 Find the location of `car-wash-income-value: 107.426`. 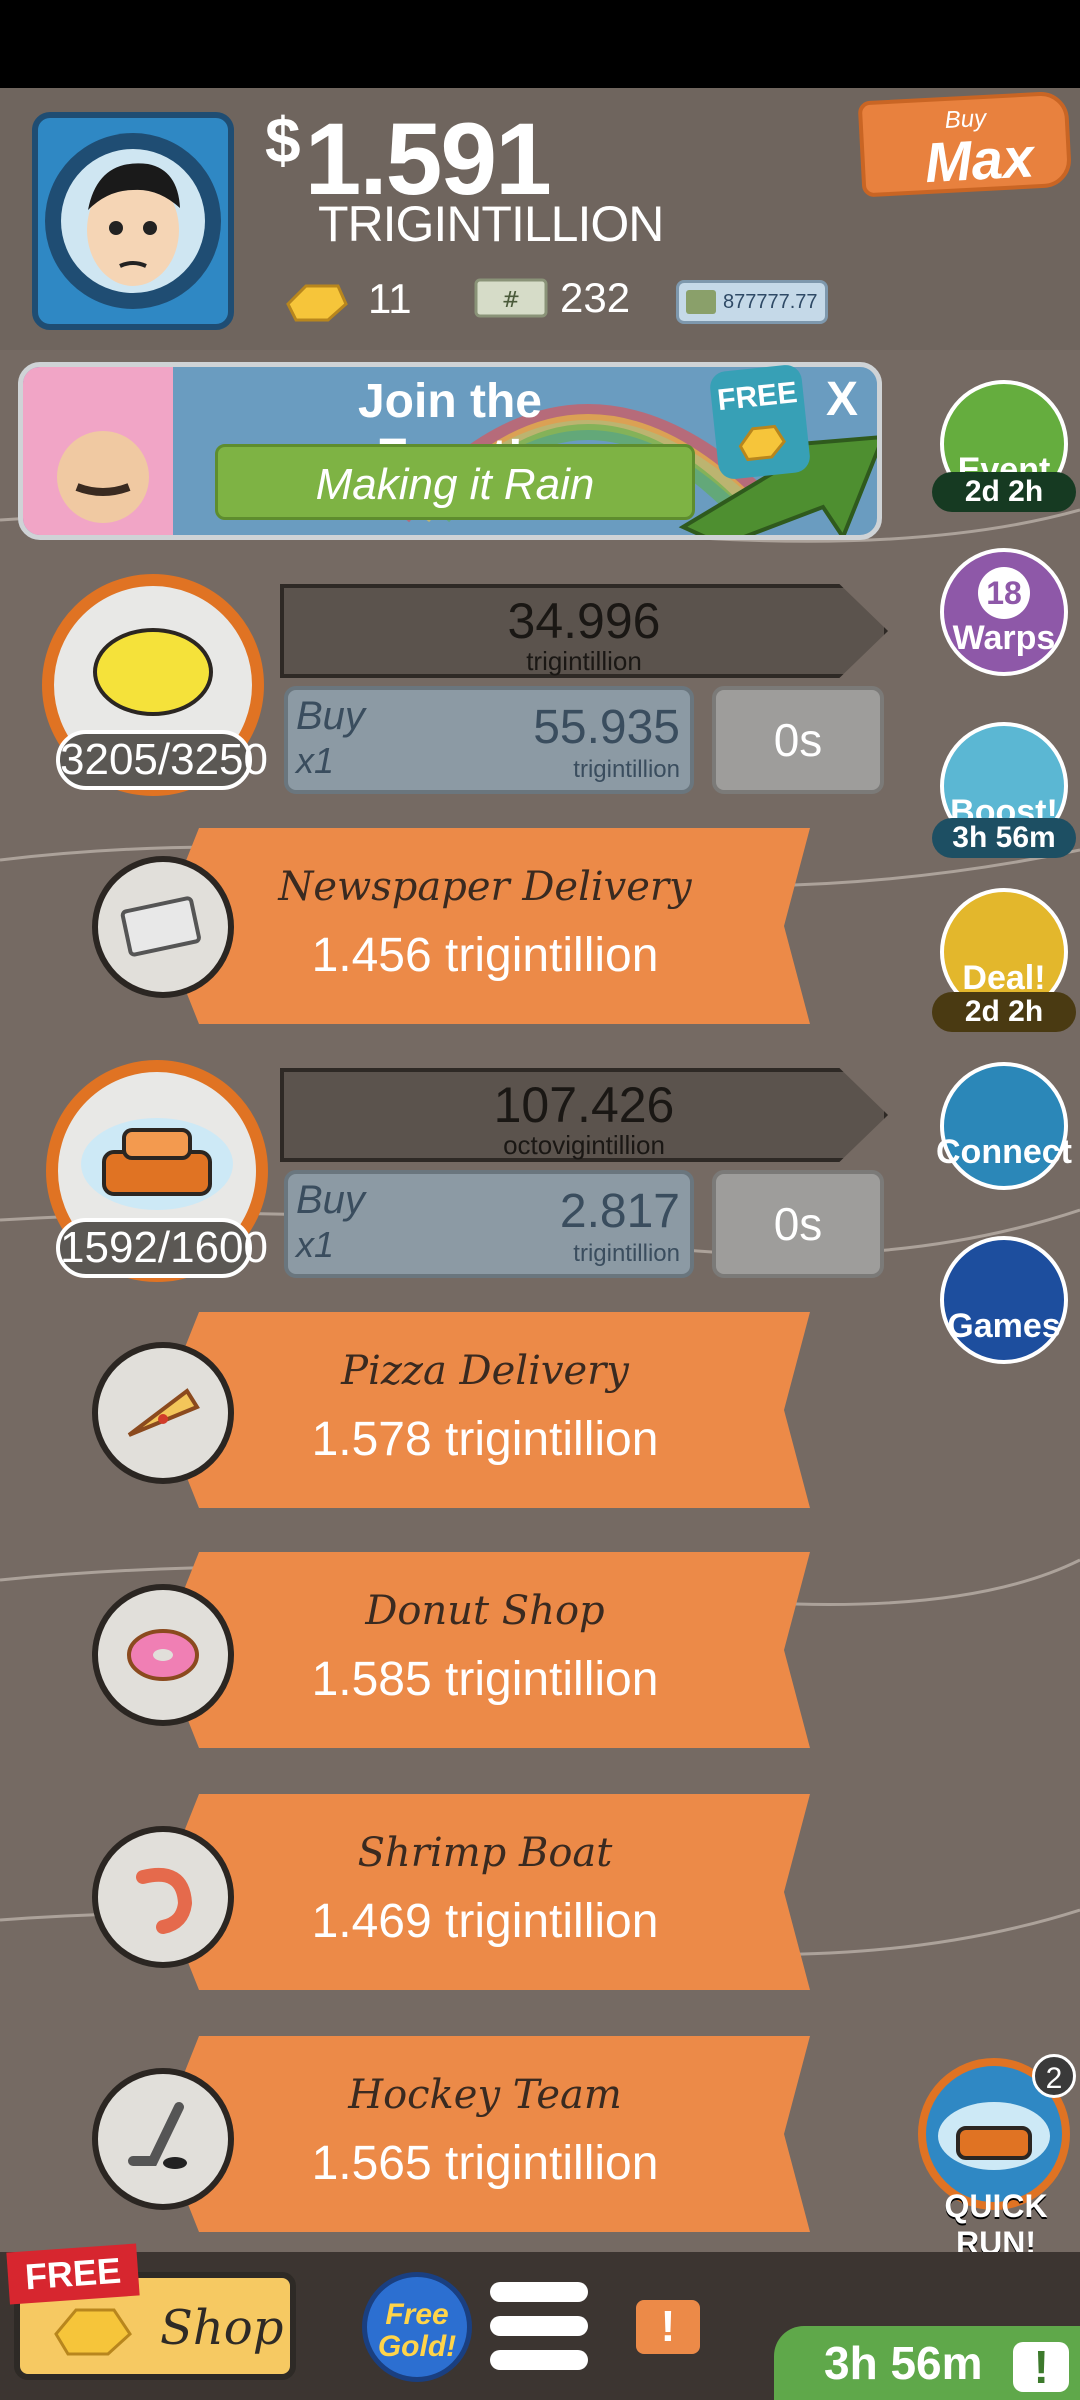

car-wash-income-value: 107.426 is located at coordinates (584, 1105).